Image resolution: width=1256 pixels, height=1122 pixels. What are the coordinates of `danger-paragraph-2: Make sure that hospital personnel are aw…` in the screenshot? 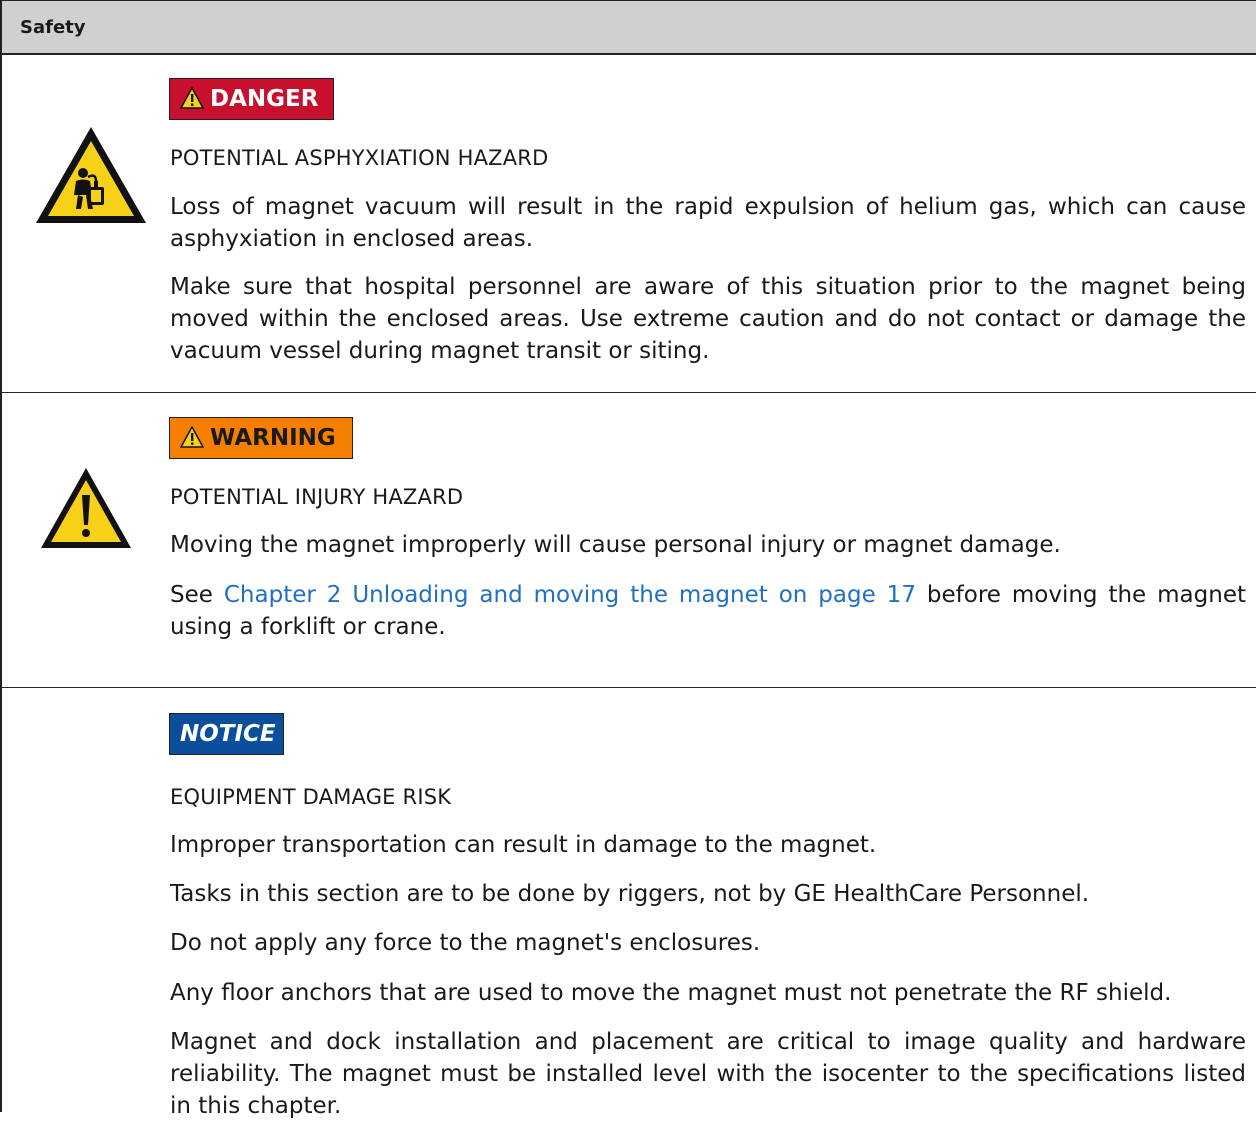 It's located at (708, 319).